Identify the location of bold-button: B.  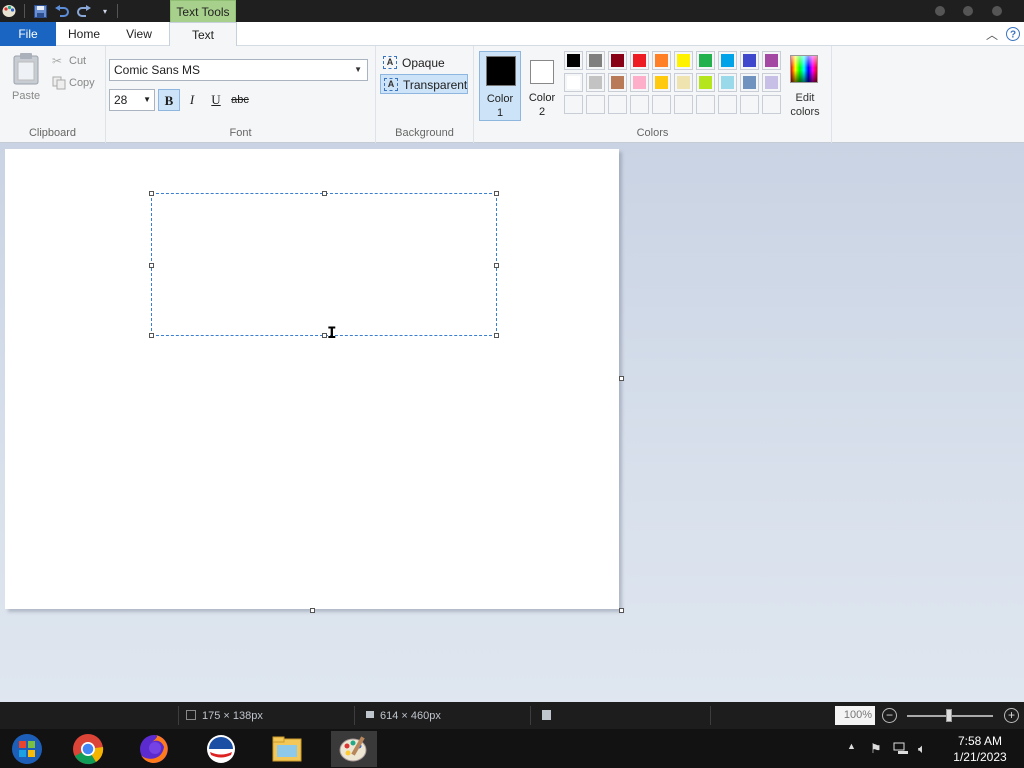
(169, 100).